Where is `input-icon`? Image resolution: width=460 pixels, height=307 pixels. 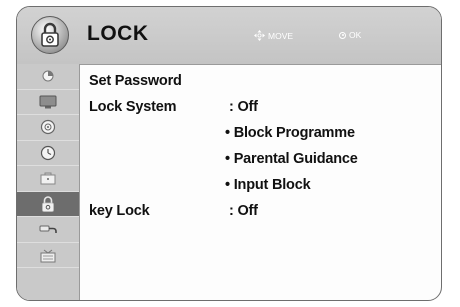
input-icon is located at coordinates (48, 229).